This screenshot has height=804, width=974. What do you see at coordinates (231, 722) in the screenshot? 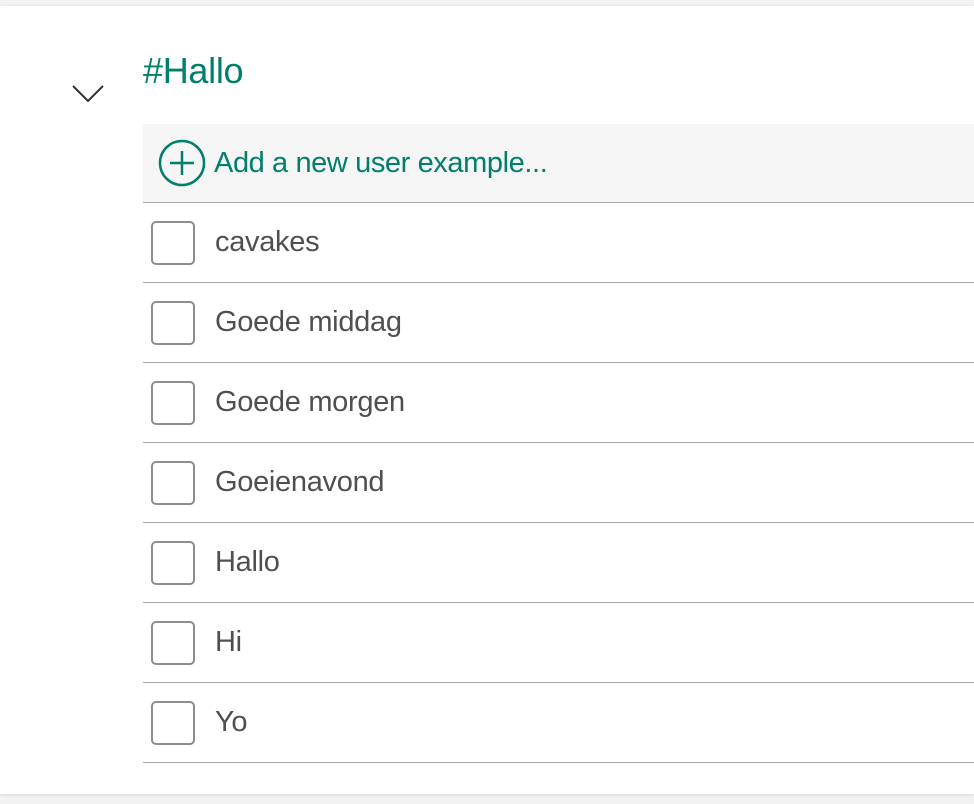
I see `example-text: Yo` at bounding box center [231, 722].